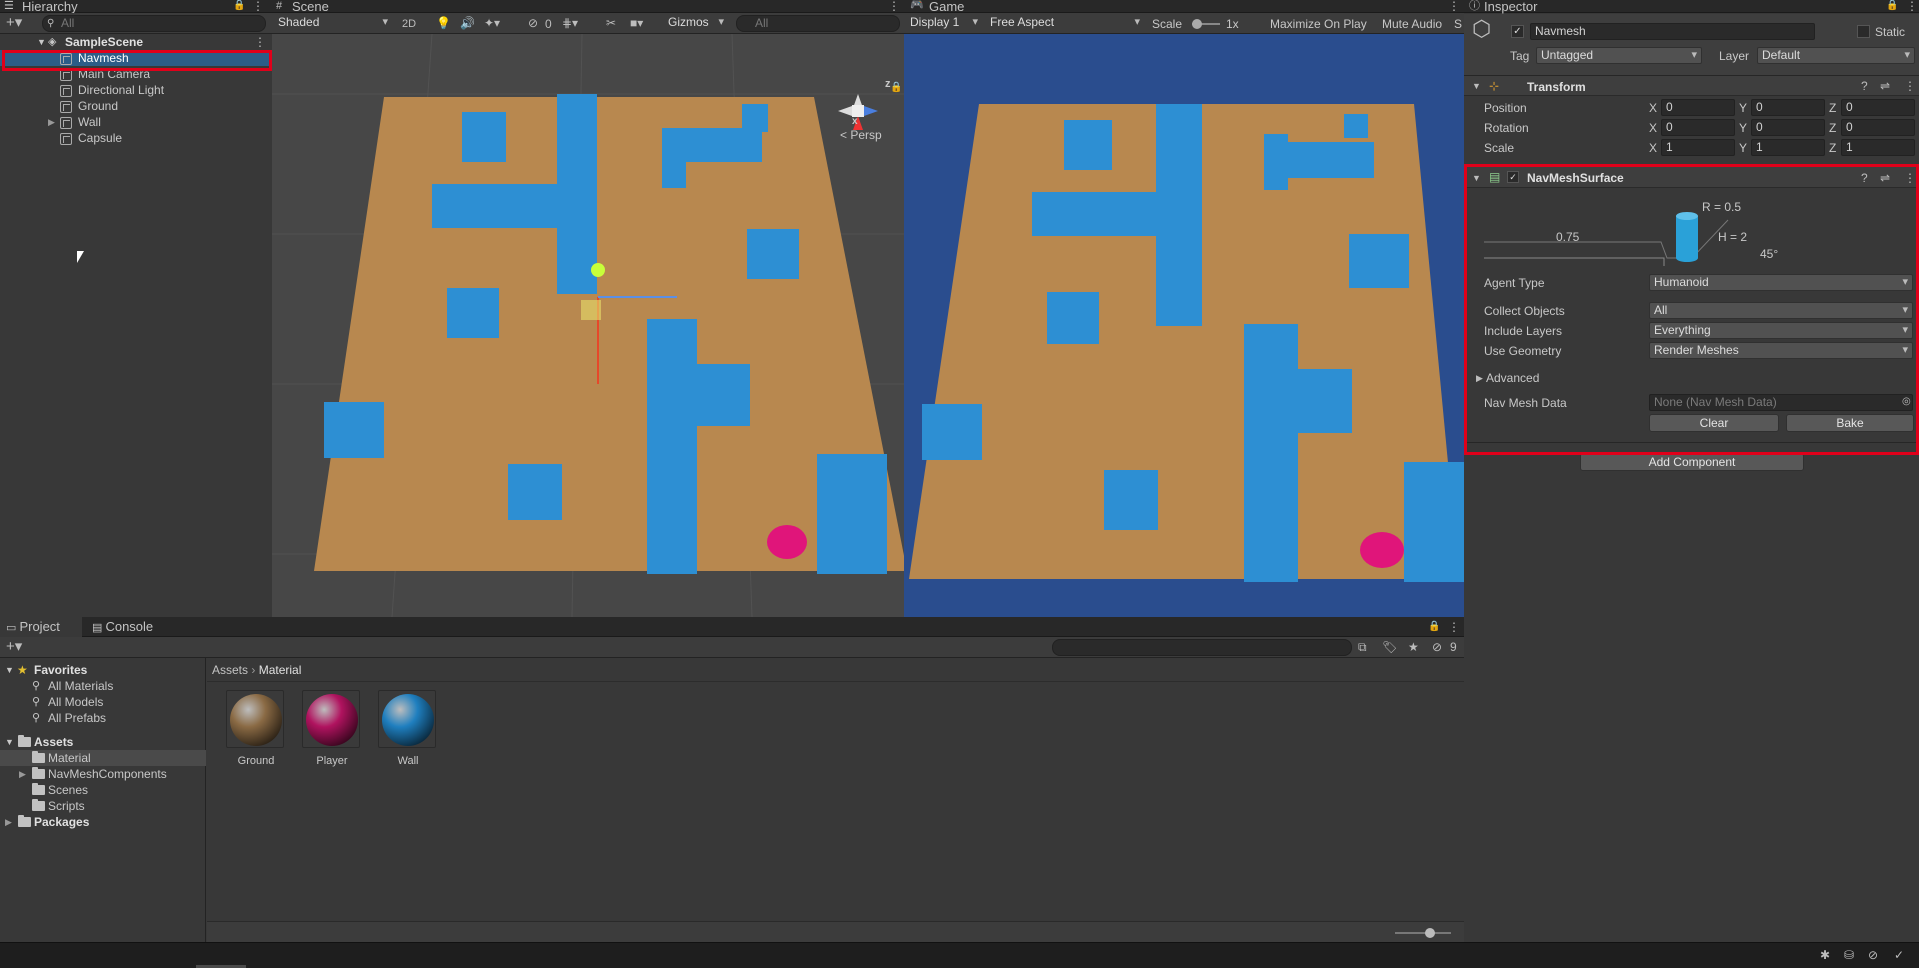  I want to click on hidden-packages-icon: ⊘, so click(1437, 647).